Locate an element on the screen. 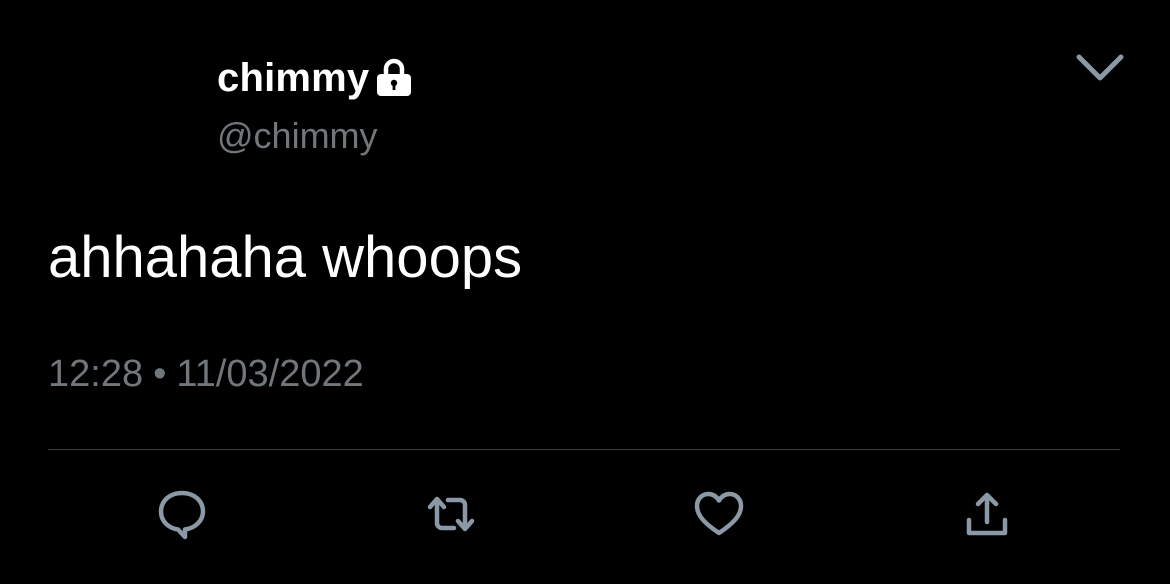  lock-icon is located at coordinates (394, 78).